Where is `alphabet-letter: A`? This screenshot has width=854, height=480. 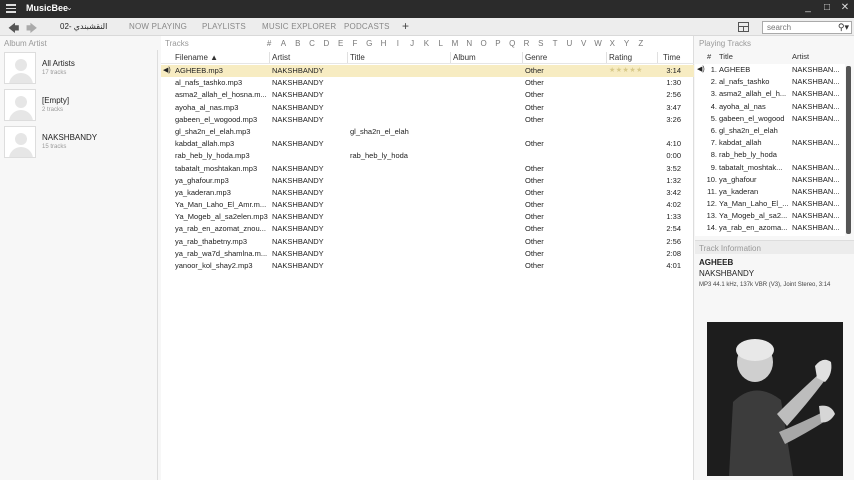 alphabet-letter: A is located at coordinates (283, 43).